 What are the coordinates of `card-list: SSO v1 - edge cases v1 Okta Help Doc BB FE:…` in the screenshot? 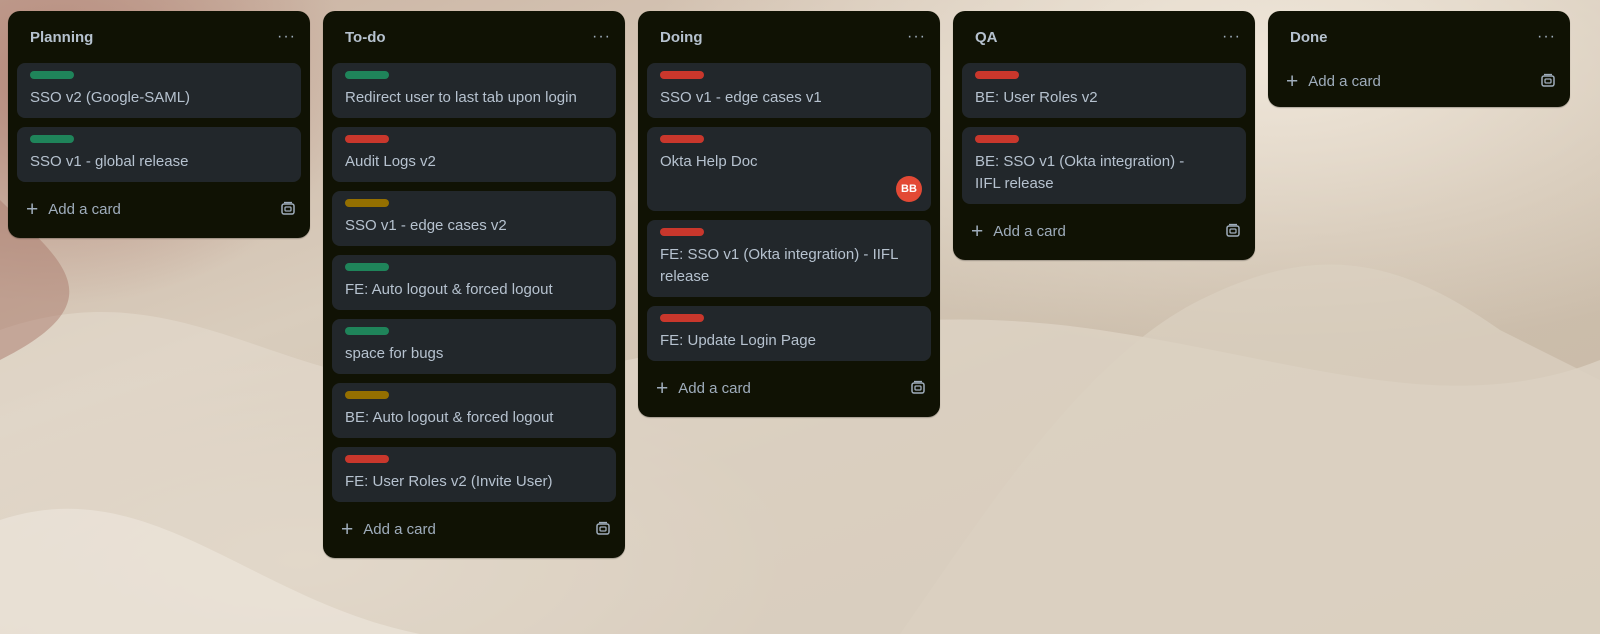 It's located at (789, 212).